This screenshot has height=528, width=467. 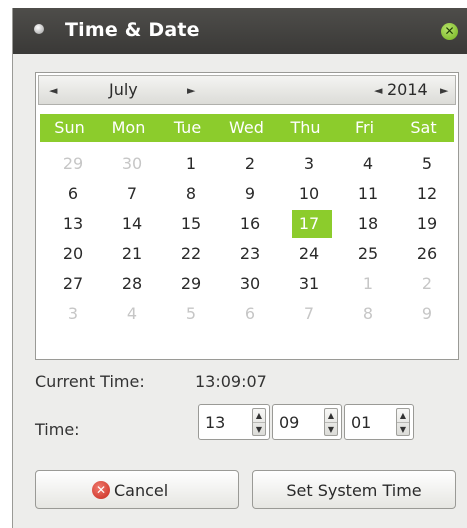 I want to click on minutes-down-icon: ▼, so click(x=331, y=429).